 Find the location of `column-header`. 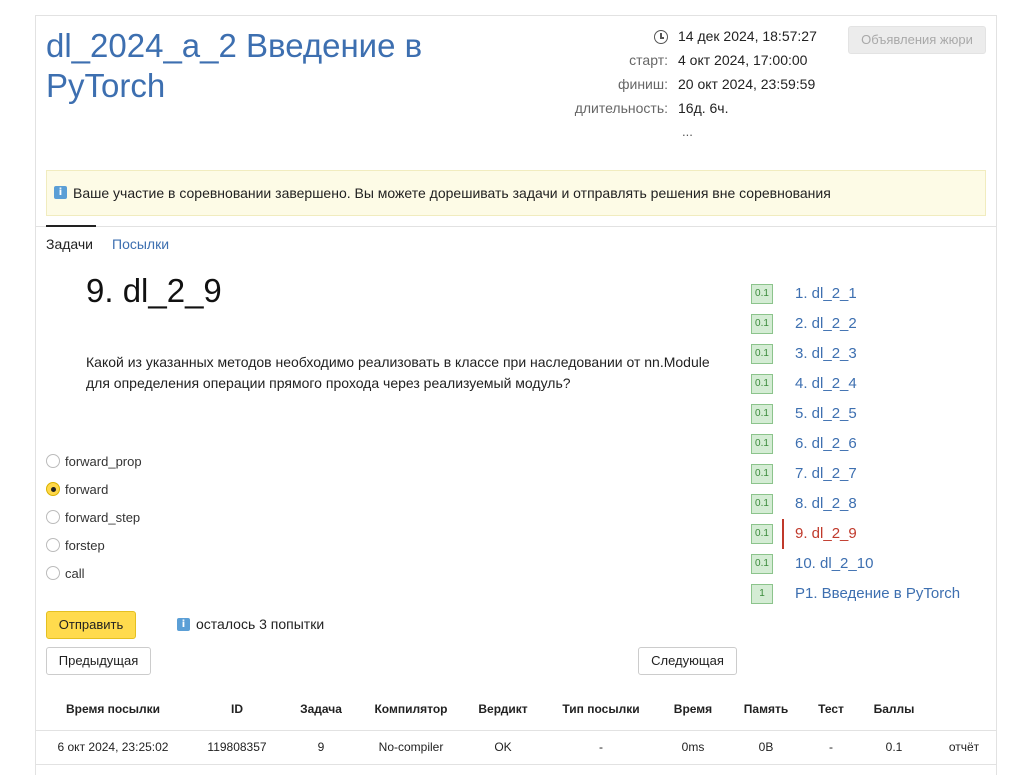

column-header is located at coordinates (964, 709).